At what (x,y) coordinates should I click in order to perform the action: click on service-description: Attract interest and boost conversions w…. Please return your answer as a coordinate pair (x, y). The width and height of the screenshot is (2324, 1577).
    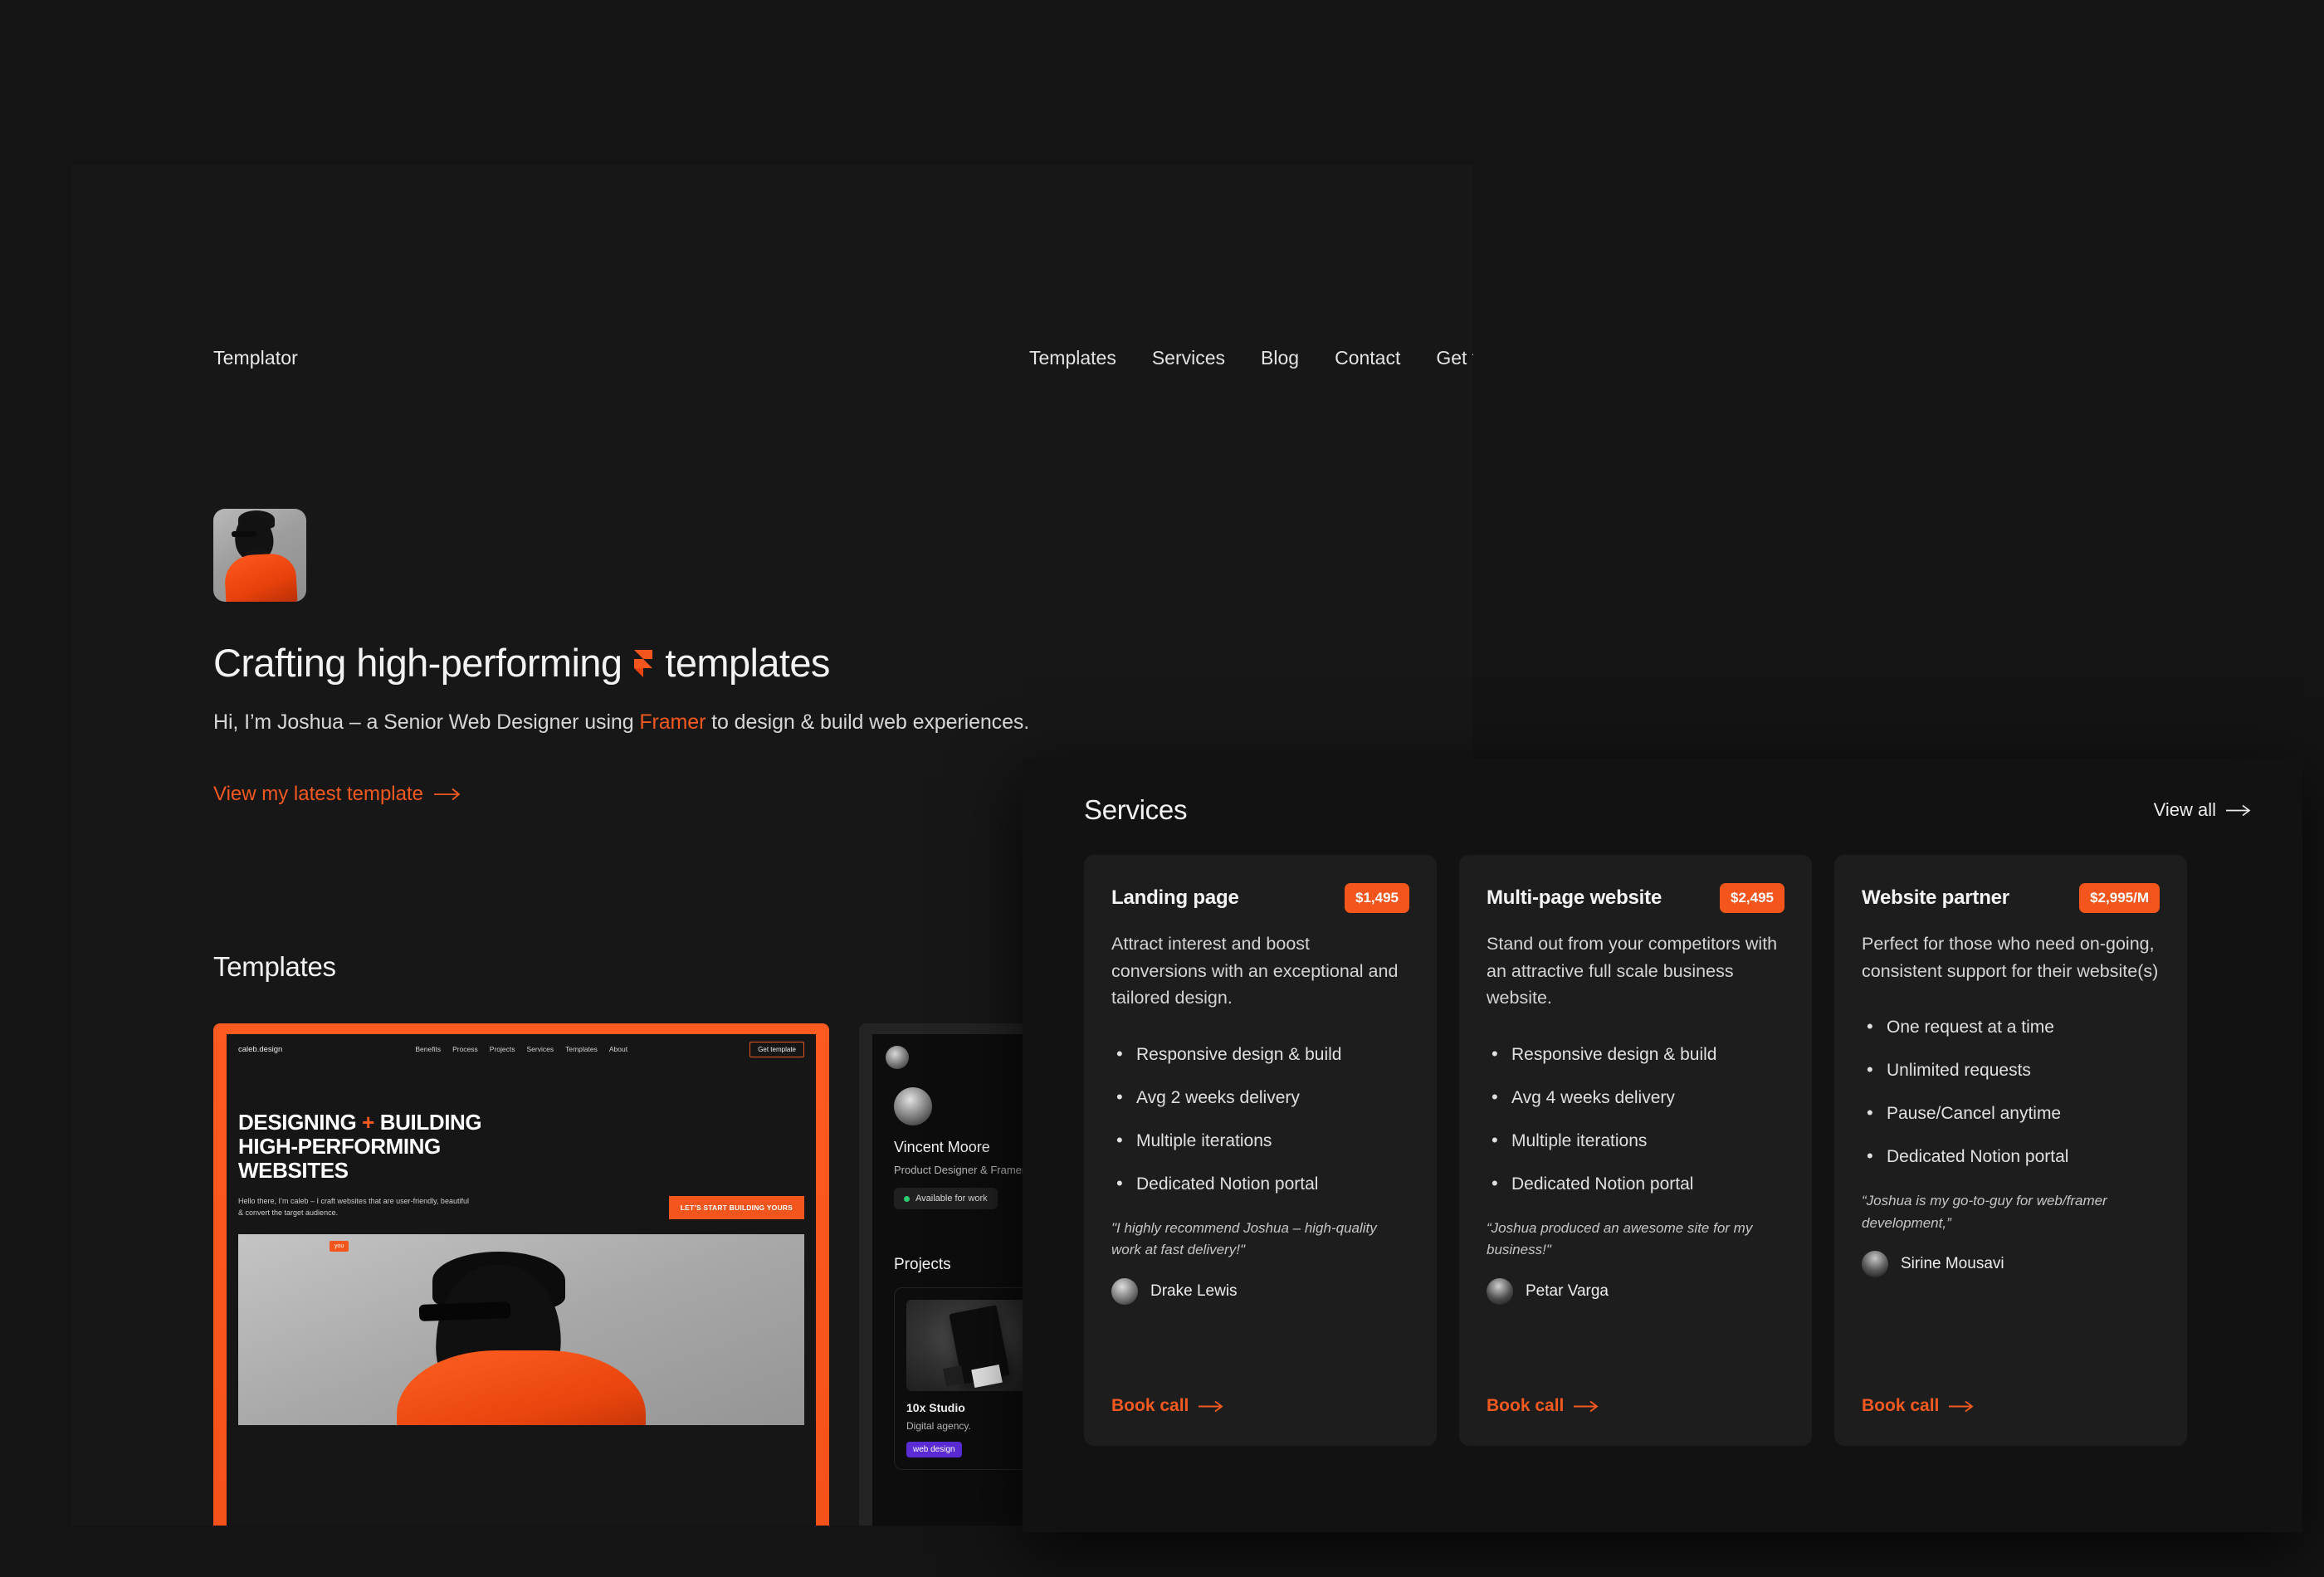
    Looking at the image, I should click on (1255, 971).